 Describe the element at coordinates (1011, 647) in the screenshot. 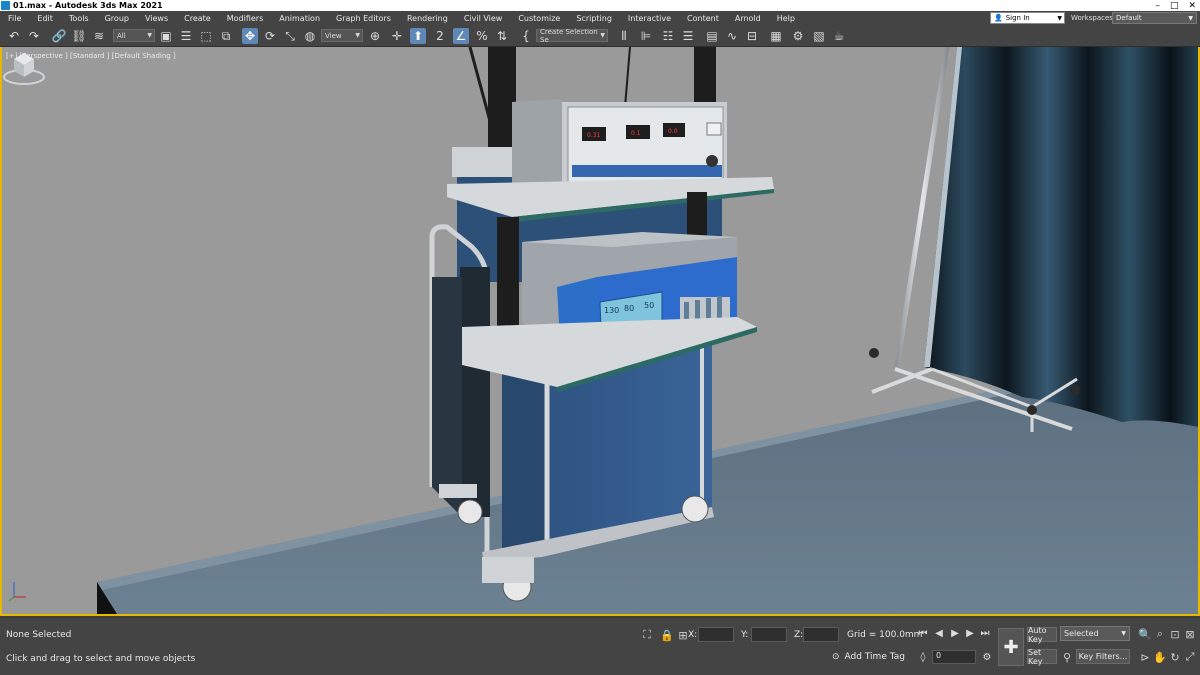

I see `set-keys-icon: ✚` at that location.